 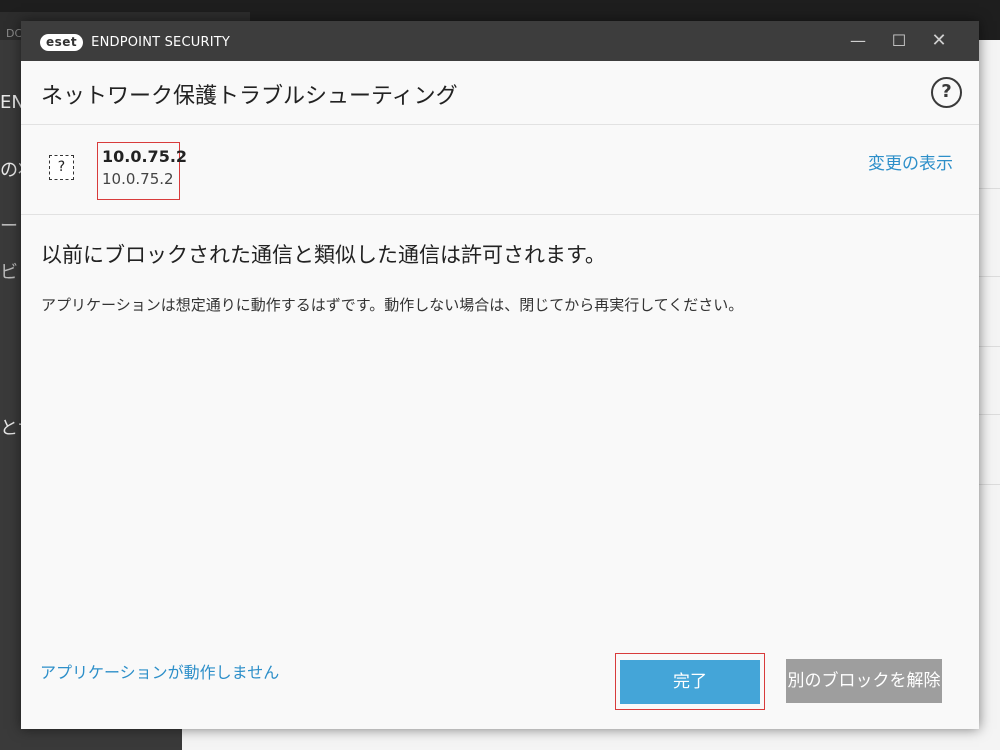 What do you see at coordinates (161, 42) in the screenshot?
I see `product-name: ENDPOINT SECURITY` at bounding box center [161, 42].